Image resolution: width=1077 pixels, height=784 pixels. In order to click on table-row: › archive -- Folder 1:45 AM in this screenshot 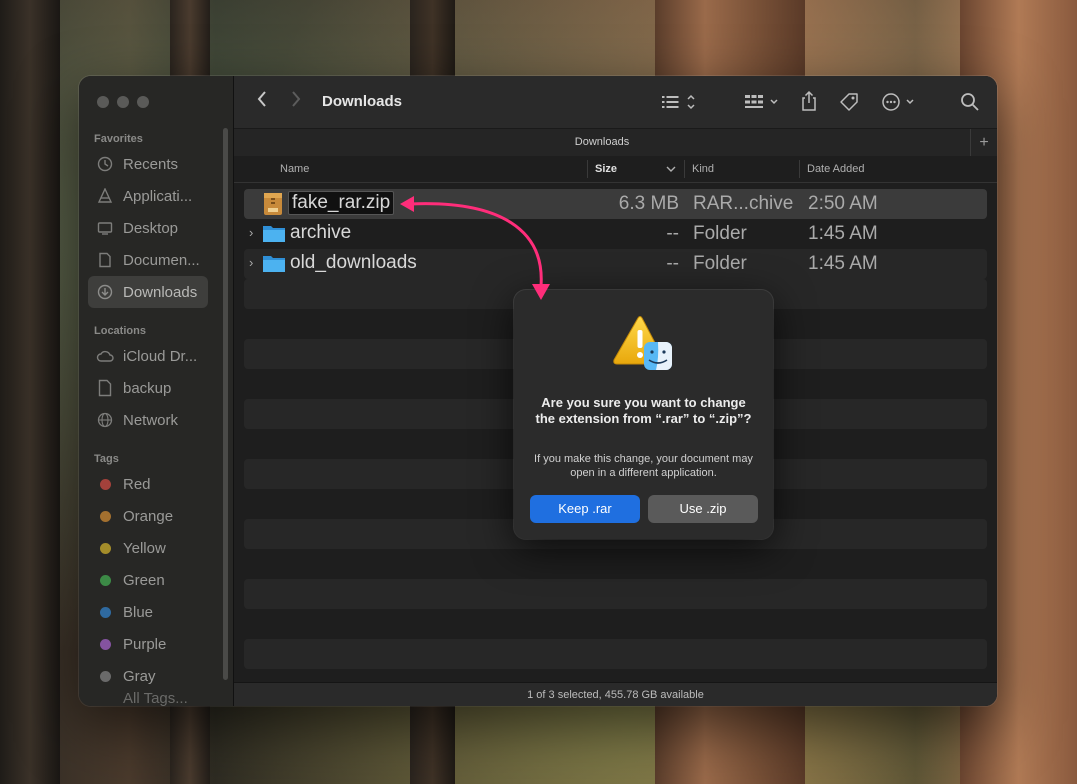, I will do `click(615, 234)`.